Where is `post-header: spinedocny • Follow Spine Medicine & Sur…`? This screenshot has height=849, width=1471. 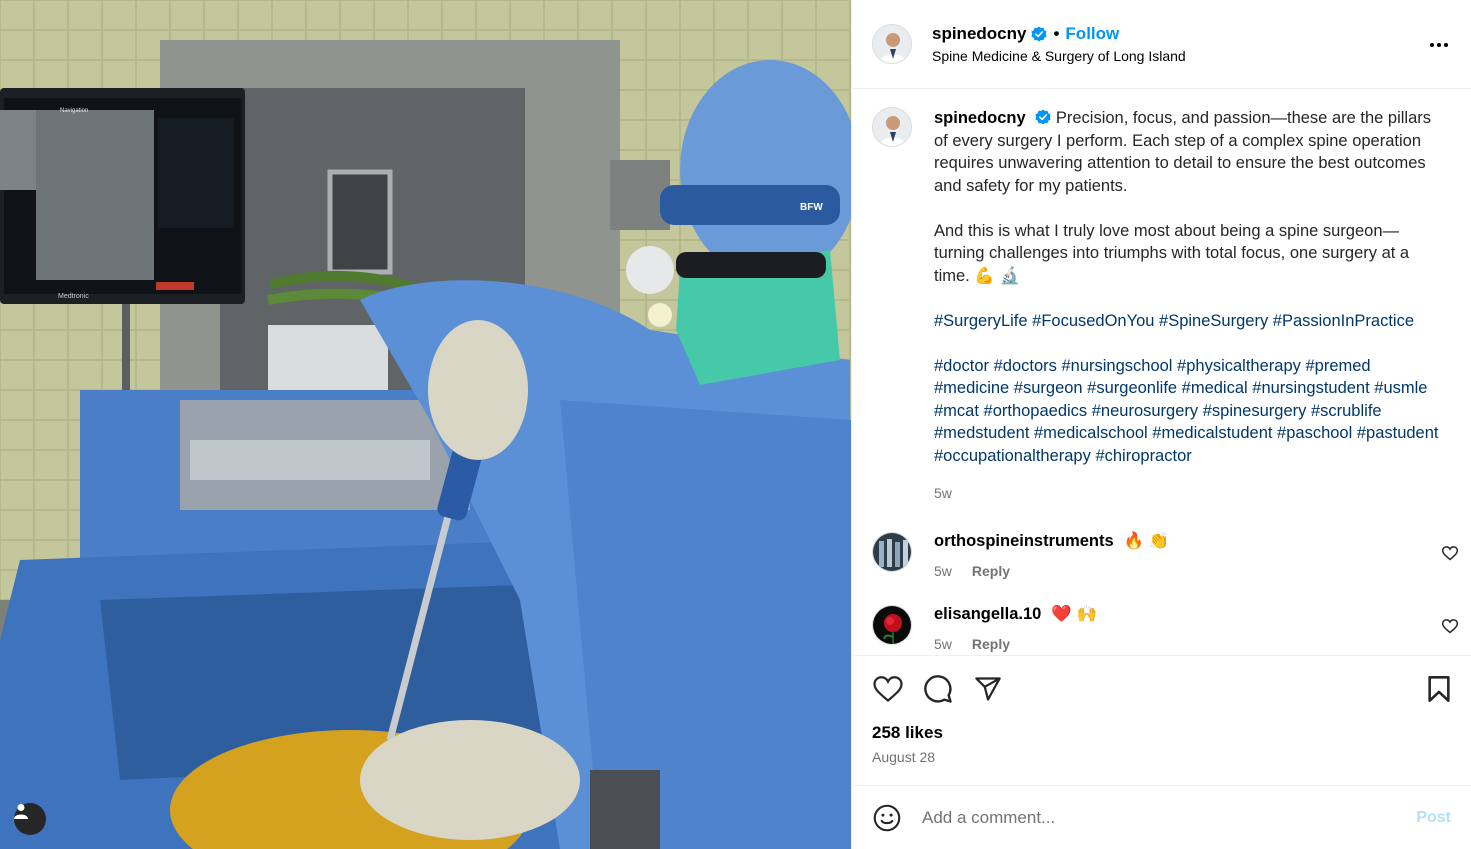
post-header: spinedocny • Follow Spine Medicine & Sur… is located at coordinates (1161, 44).